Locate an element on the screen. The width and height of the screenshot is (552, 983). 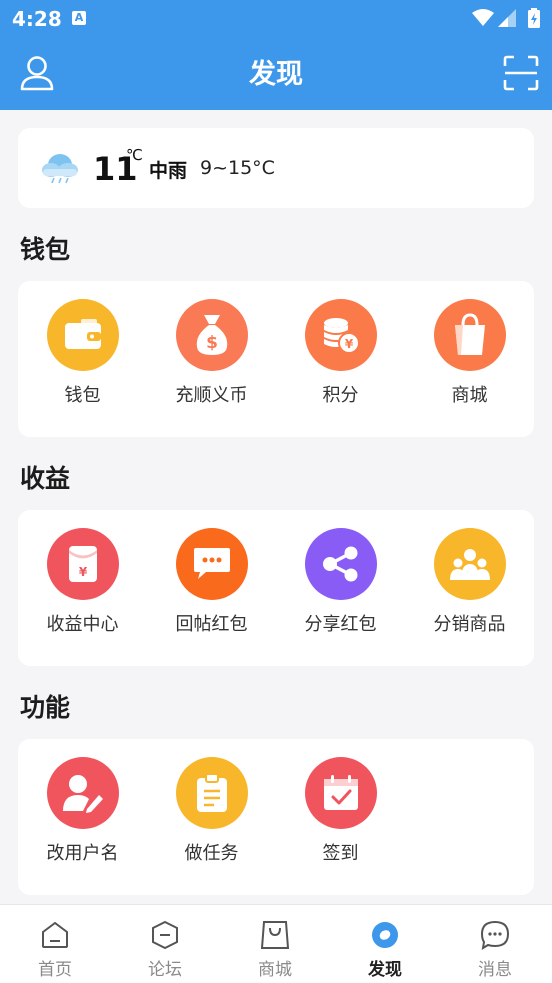
scan-icon is located at coordinates (521, 73).